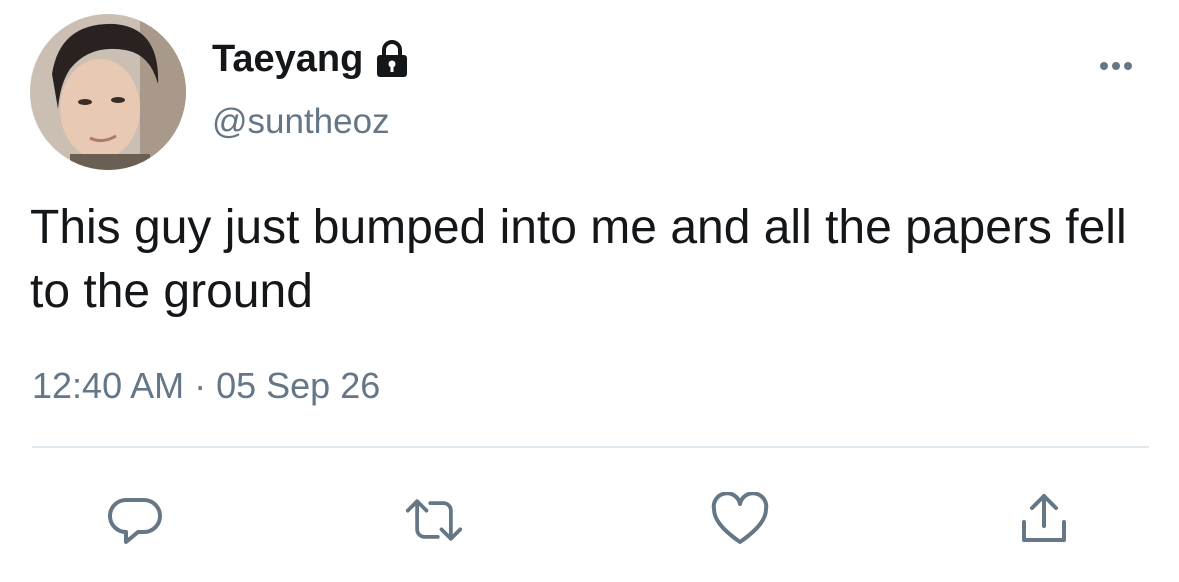 The height and width of the screenshot is (582, 1179). I want to click on avatar, so click(108, 92).